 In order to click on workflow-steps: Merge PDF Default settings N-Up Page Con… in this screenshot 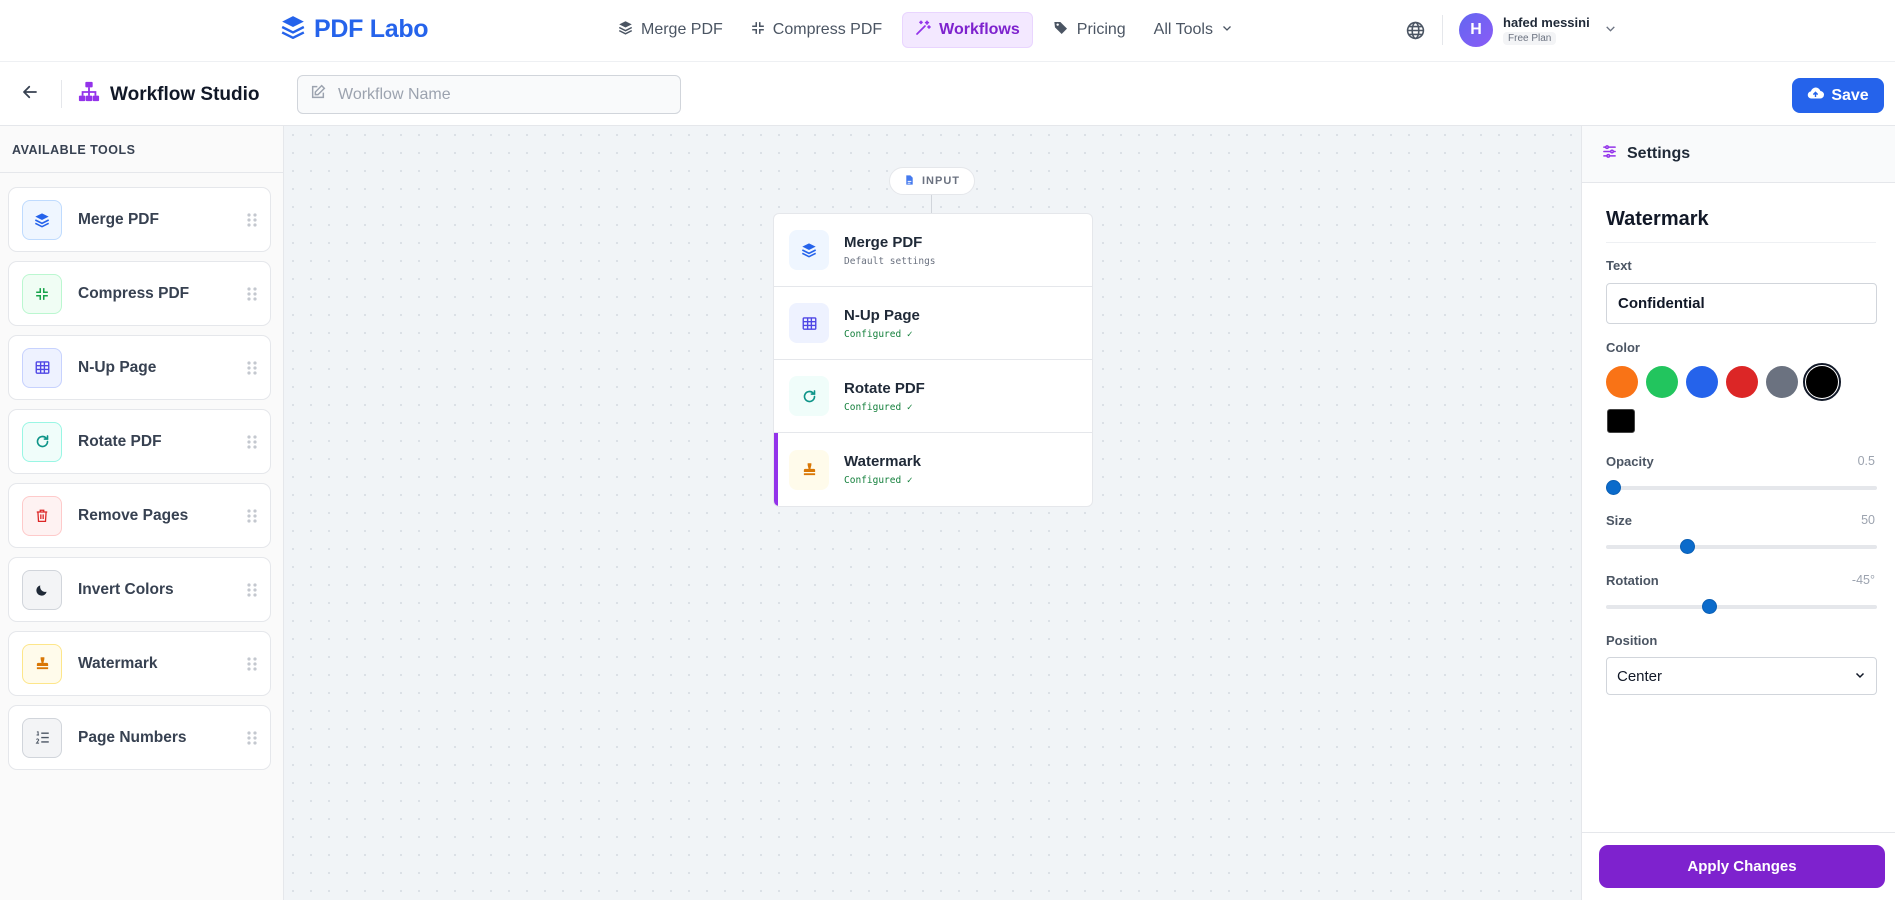, I will do `click(933, 360)`.